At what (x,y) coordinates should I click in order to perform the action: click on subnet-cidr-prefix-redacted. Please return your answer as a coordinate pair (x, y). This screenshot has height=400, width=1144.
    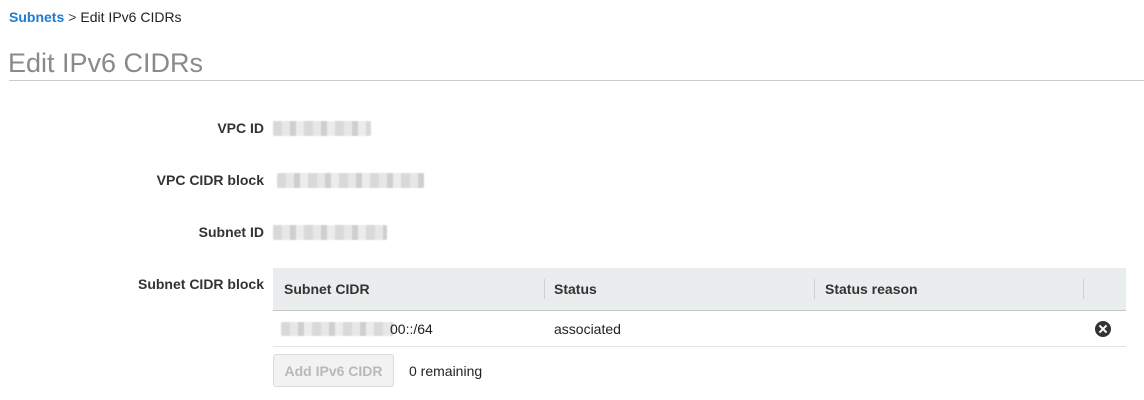
    Looking at the image, I should click on (337, 329).